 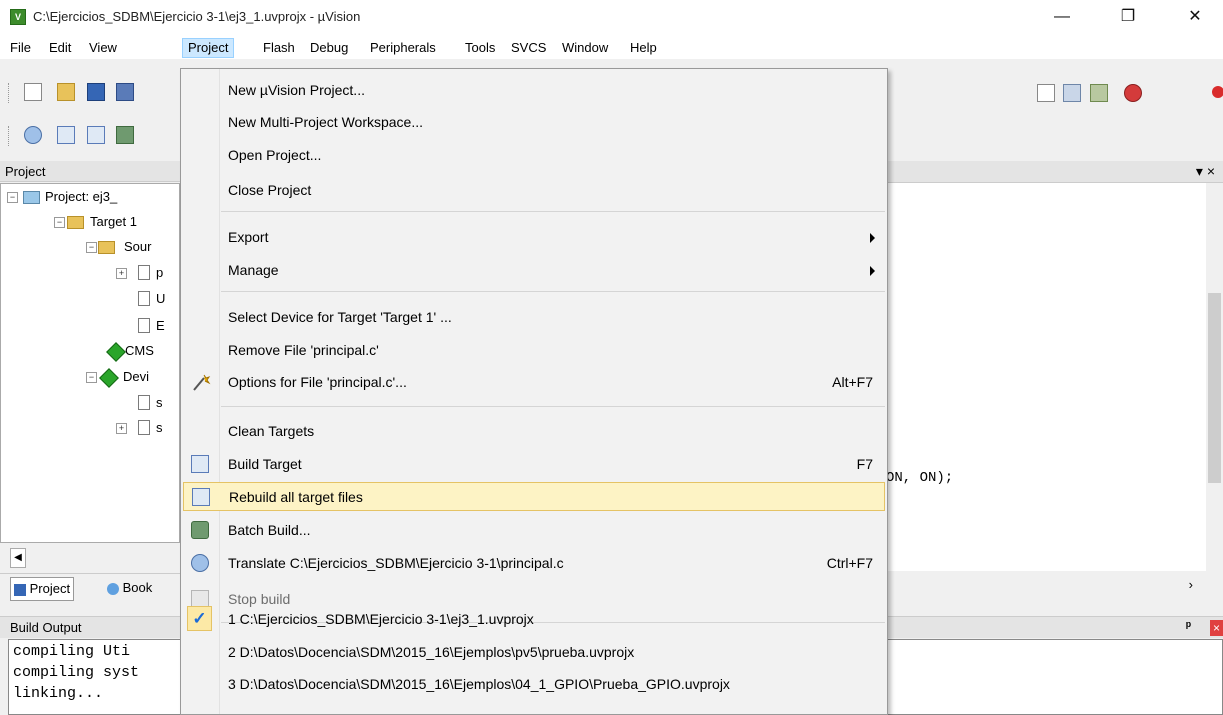 I want to click on menu-item-manage: Manage, so click(x=534, y=270).